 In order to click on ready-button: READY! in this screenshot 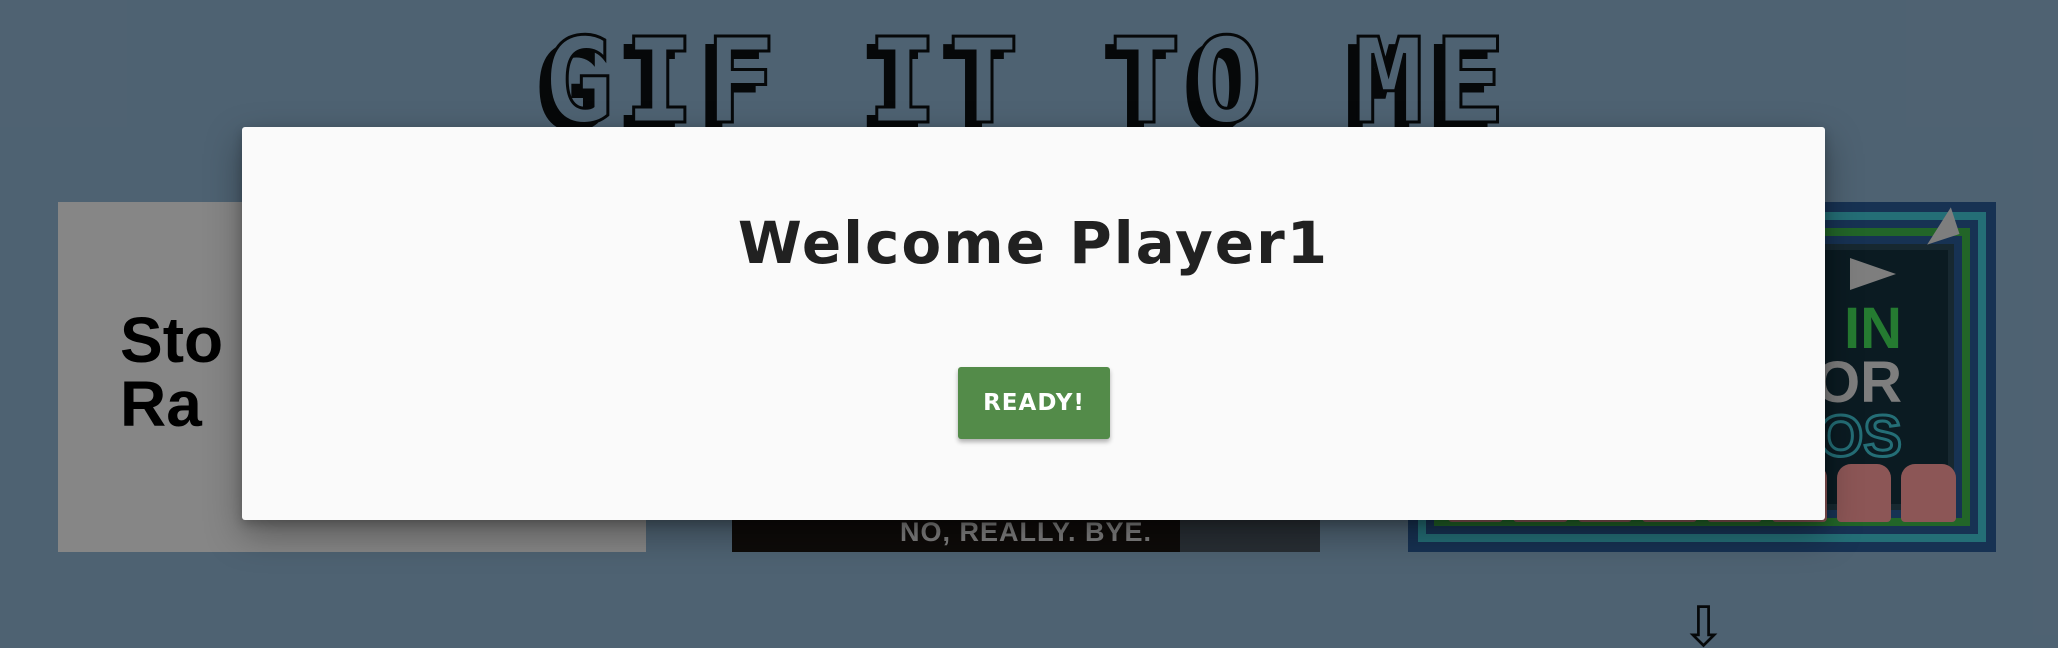, I will do `click(1034, 403)`.